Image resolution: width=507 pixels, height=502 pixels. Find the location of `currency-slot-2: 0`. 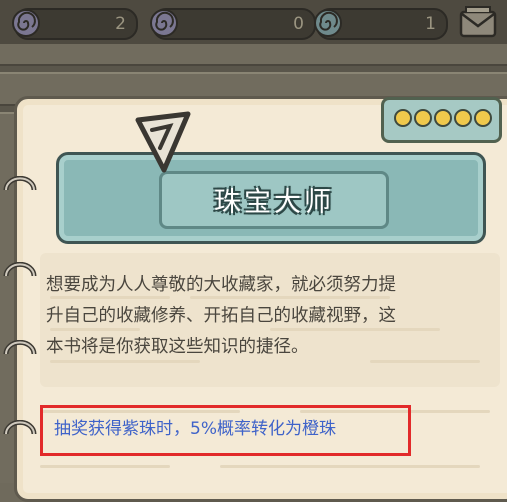

currency-slot-2: 0 is located at coordinates (233, 24).